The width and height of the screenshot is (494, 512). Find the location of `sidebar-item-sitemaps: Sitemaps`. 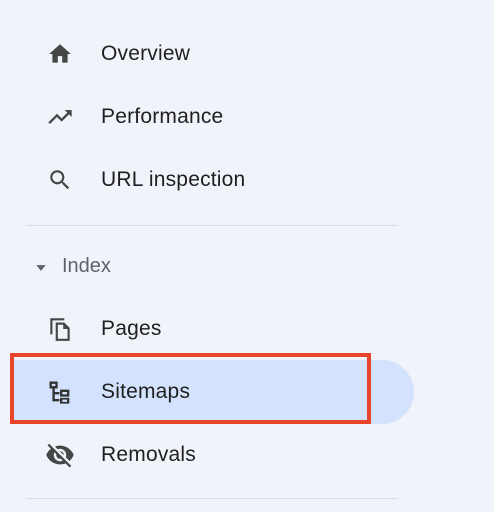

sidebar-item-sitemaps: Sitemaps is located at coordinates (212, 392).